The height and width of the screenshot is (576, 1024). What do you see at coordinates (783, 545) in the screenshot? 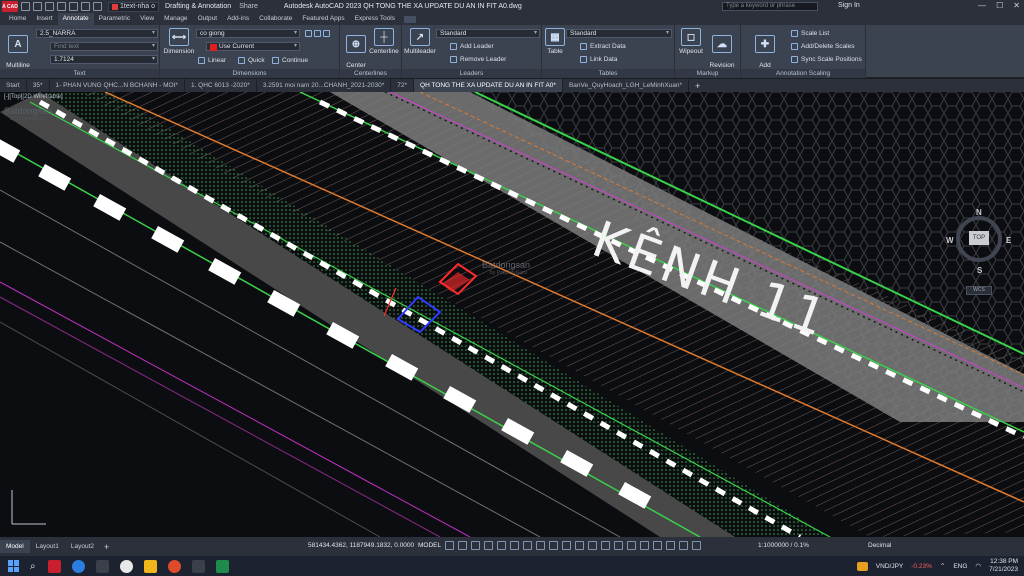
I see `annotation-scale-dropdown: 1:1000000 / 0.1%` at bounding box center [783, 545].